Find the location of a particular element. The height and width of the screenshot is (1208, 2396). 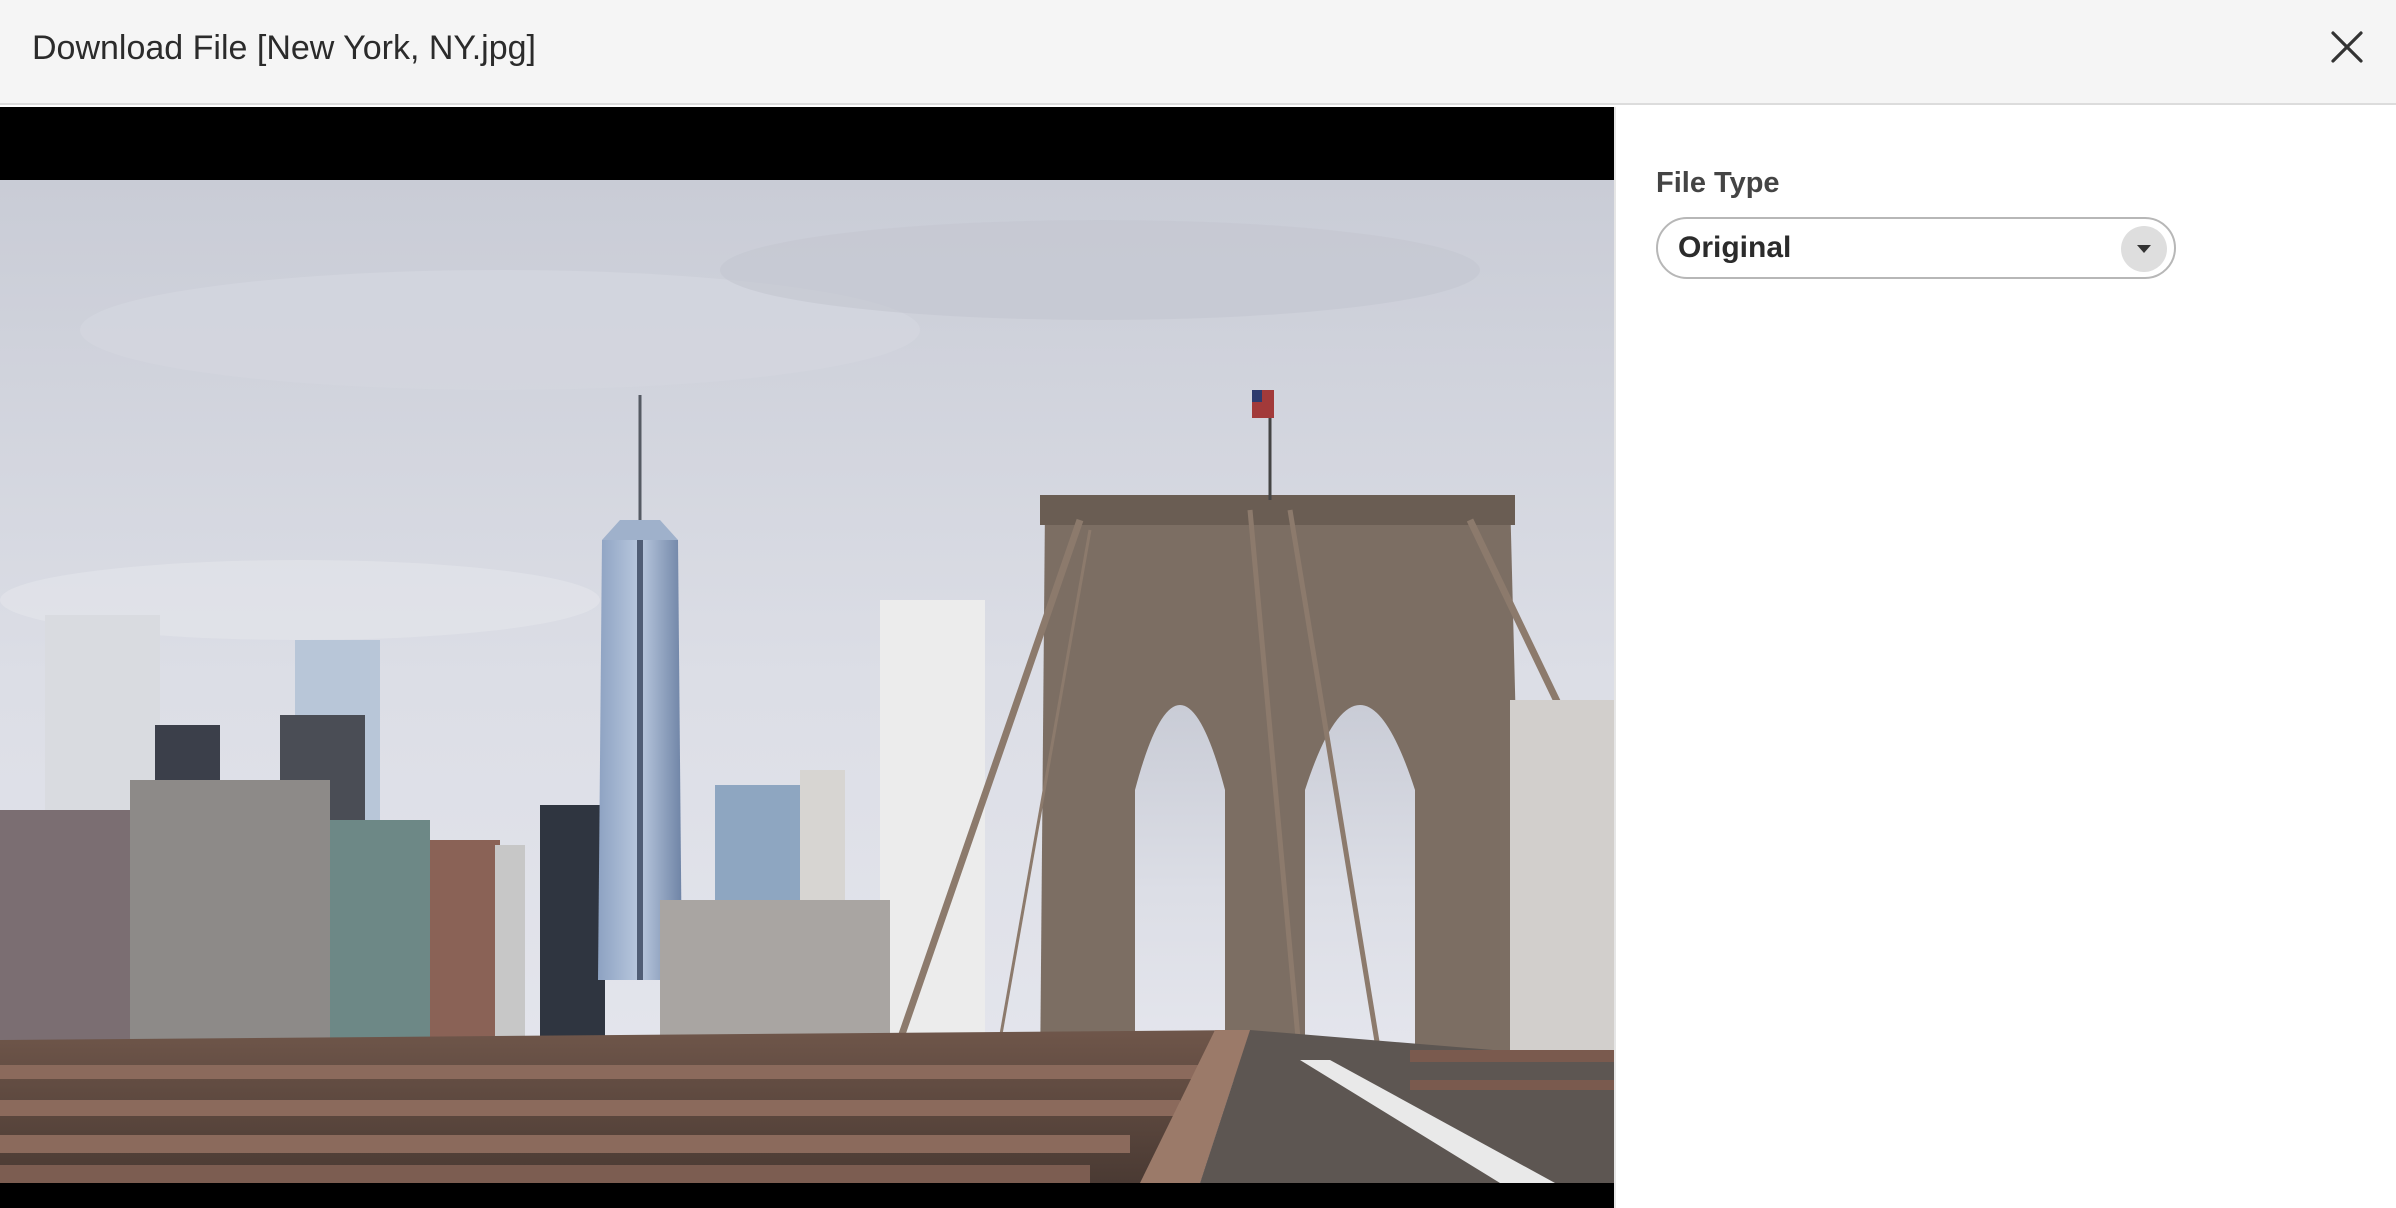

file-type-select: Original is located at coordinates (1916, 248).